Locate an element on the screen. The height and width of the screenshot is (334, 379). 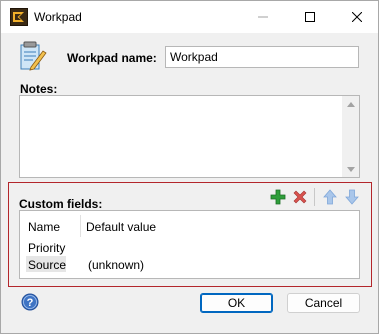
arrow-down-icon is located at coordinates (352, 197).